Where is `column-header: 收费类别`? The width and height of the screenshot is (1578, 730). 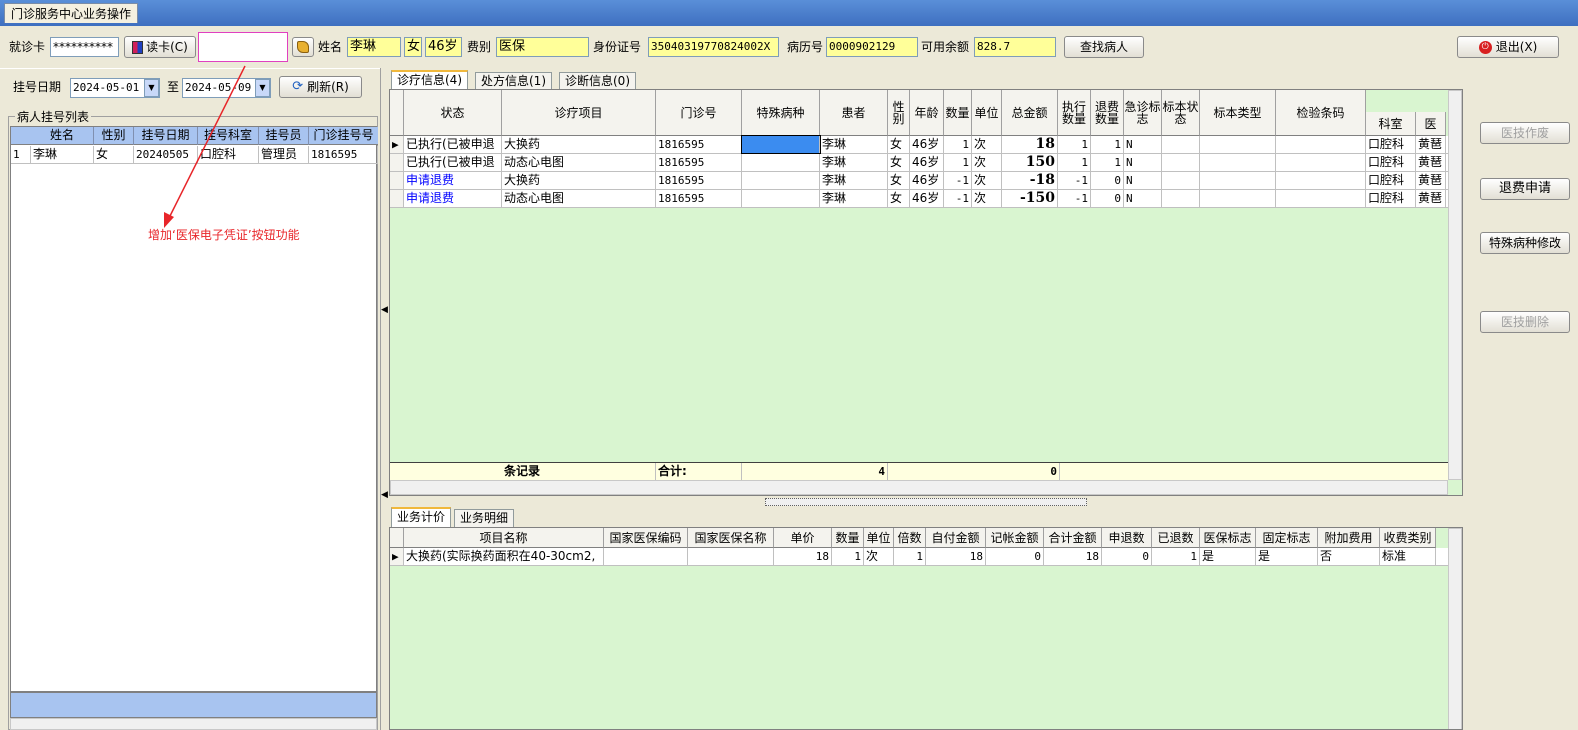 column-header: 收费类别 is located at coordinates (1408, 538).